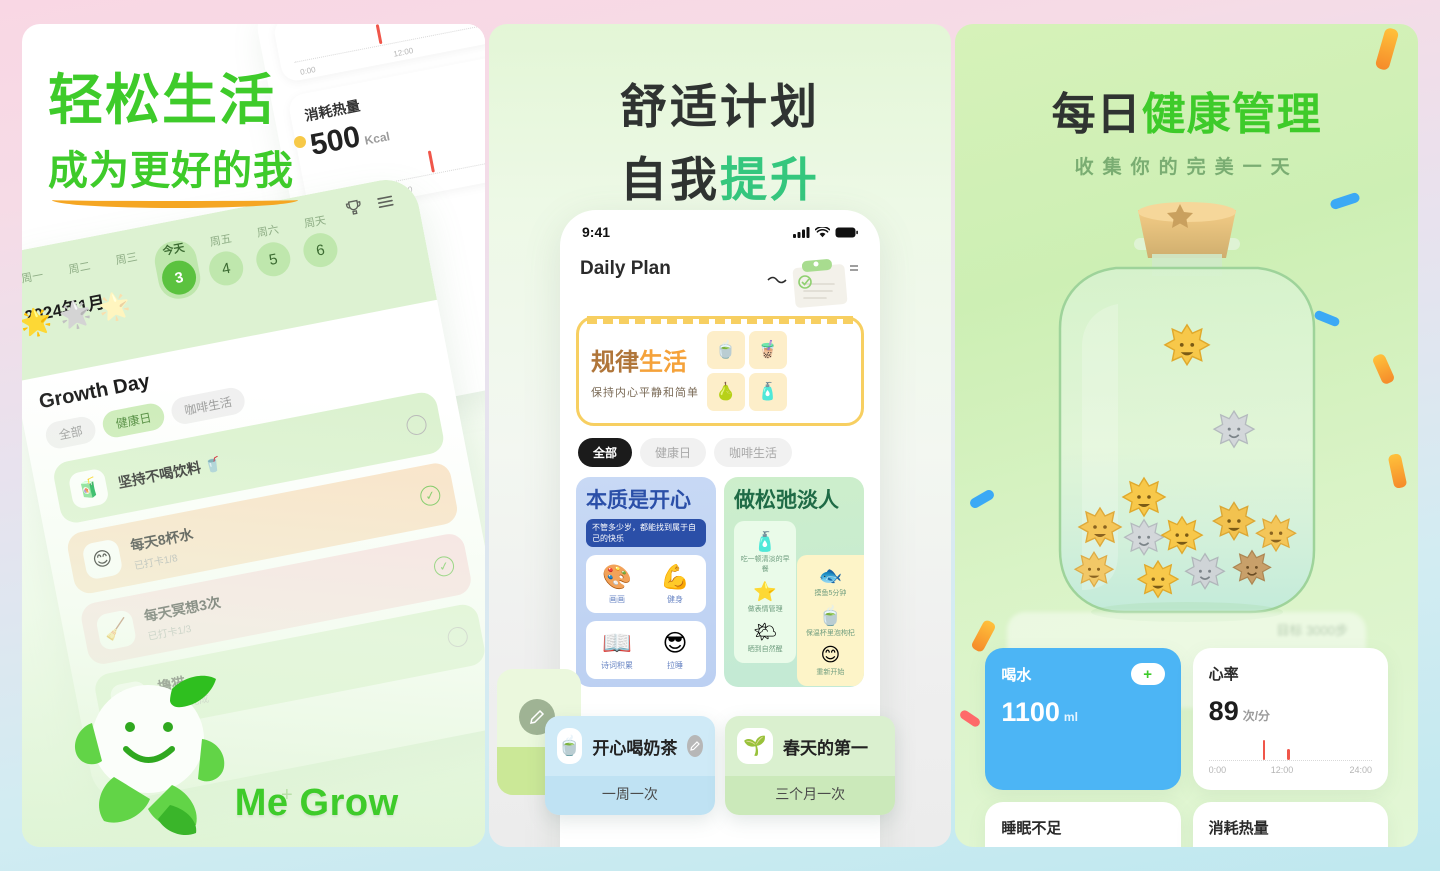  I want to click on sun-badge-bronze-icon: 🌟, so click(114, 306).